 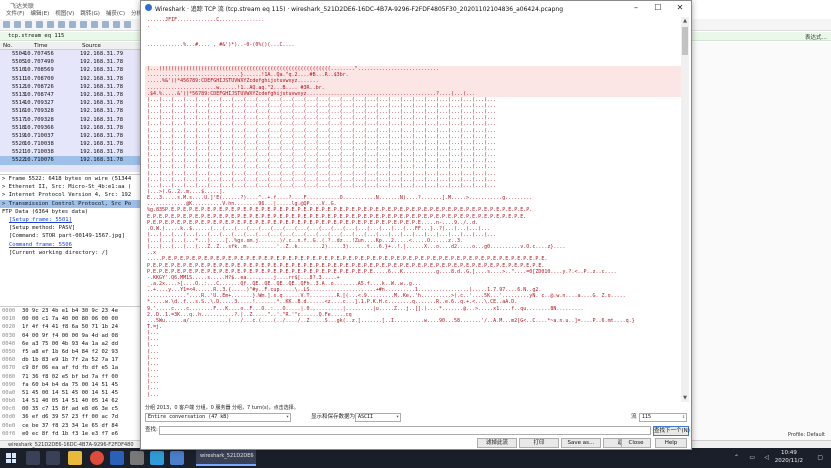 What do you see at coordinates (636, 7) in the screenshot?
I see `minimize-icon: –` at bounding box center [636, 7].